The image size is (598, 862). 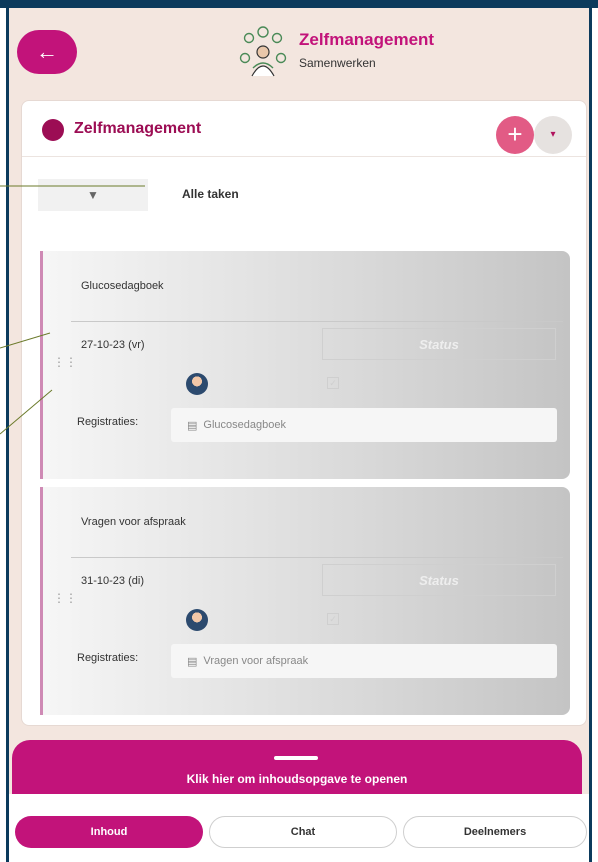 I want to click on header-title: Zelfmanagement, so click(x=367, y=39).